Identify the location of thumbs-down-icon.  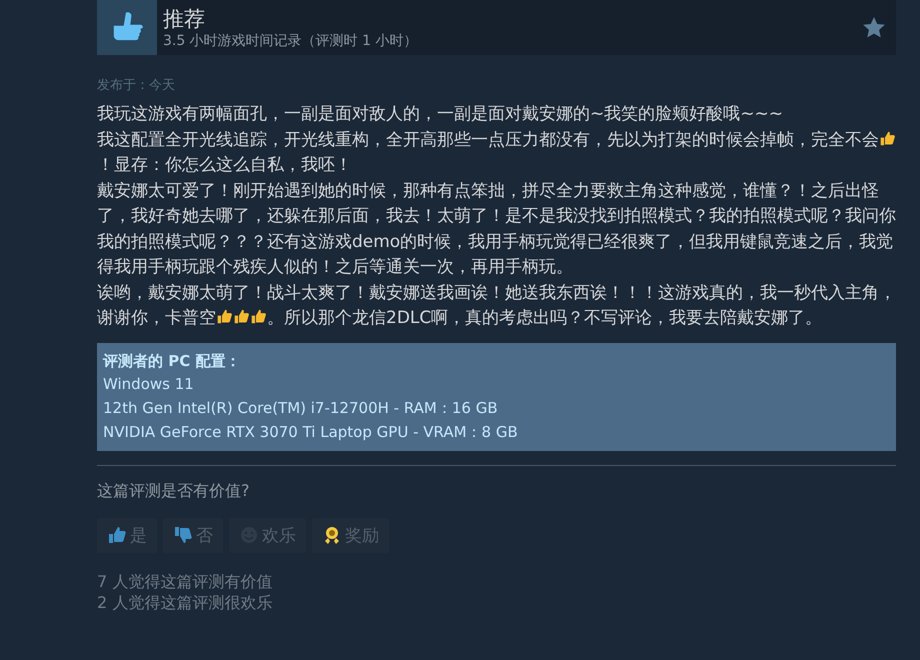
(183, 535).